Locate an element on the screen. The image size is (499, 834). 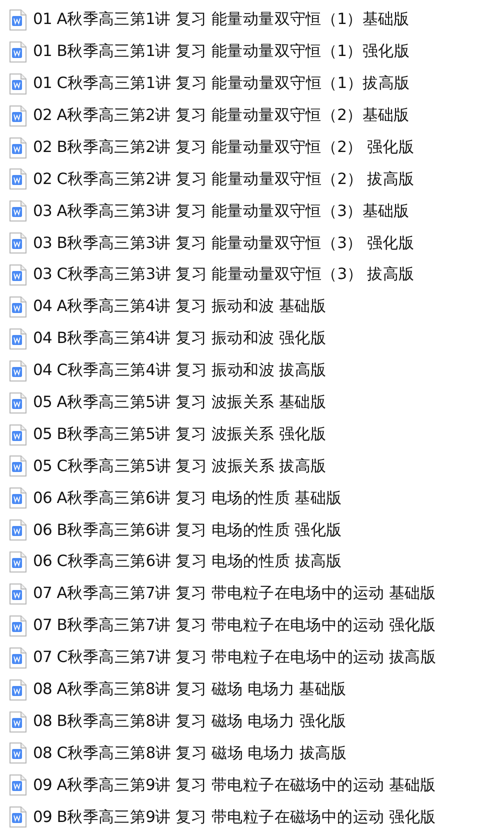
file-name: 02 C秋季高三第2讲 复习 能量动量双守恒（2） 拔高版 is located at coordinates (223, 180).